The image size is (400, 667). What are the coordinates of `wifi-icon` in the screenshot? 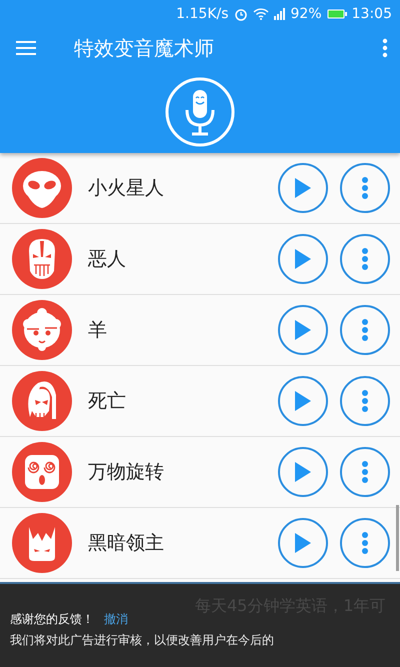 It's located at (260, 14).